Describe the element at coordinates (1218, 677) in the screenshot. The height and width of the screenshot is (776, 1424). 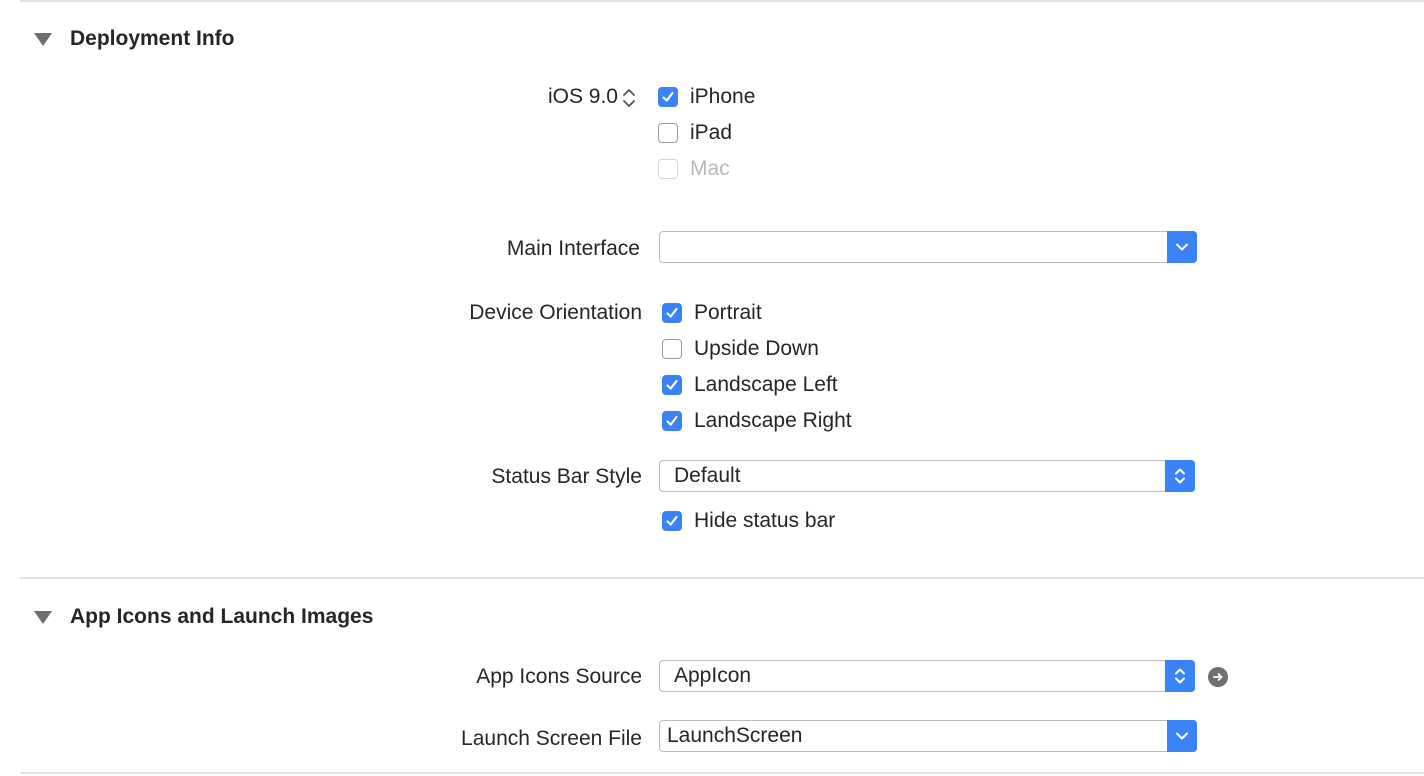
I see `go-to-asset-arrow-icon` at that location.